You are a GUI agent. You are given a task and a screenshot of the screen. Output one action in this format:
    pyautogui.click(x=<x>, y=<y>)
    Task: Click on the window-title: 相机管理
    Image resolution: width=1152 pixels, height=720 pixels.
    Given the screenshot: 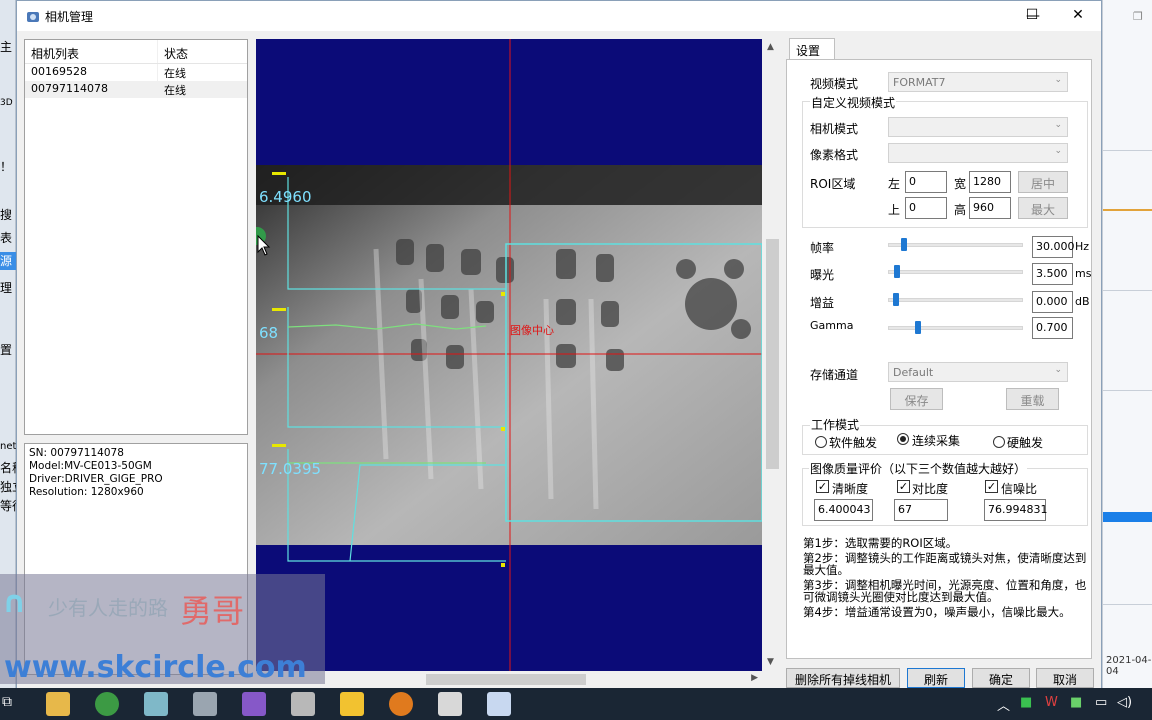 What is the action you would take?
    pyautogui.click(x=69, y=17)
    